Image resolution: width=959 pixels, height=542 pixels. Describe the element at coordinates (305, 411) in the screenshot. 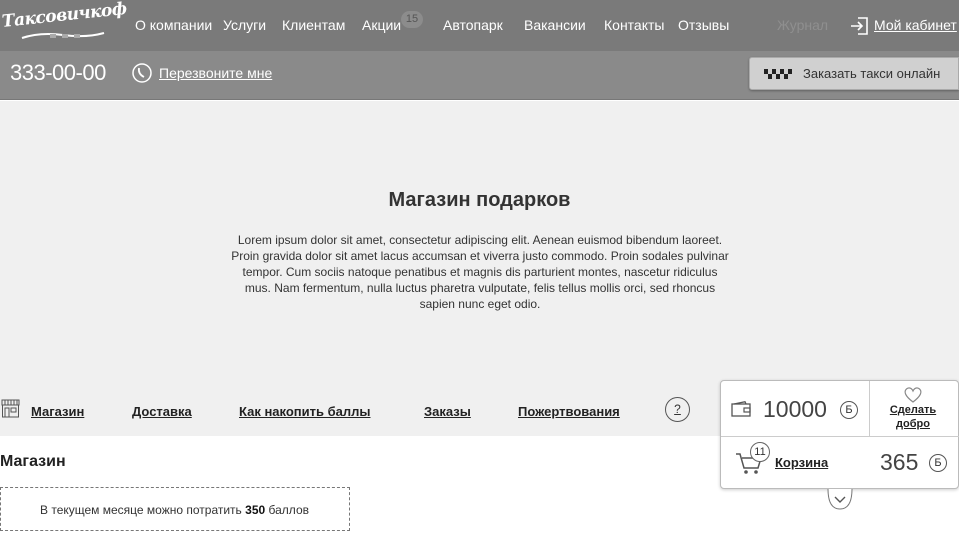

I see `tab-earn-points: Как накопить баллы` at that location.